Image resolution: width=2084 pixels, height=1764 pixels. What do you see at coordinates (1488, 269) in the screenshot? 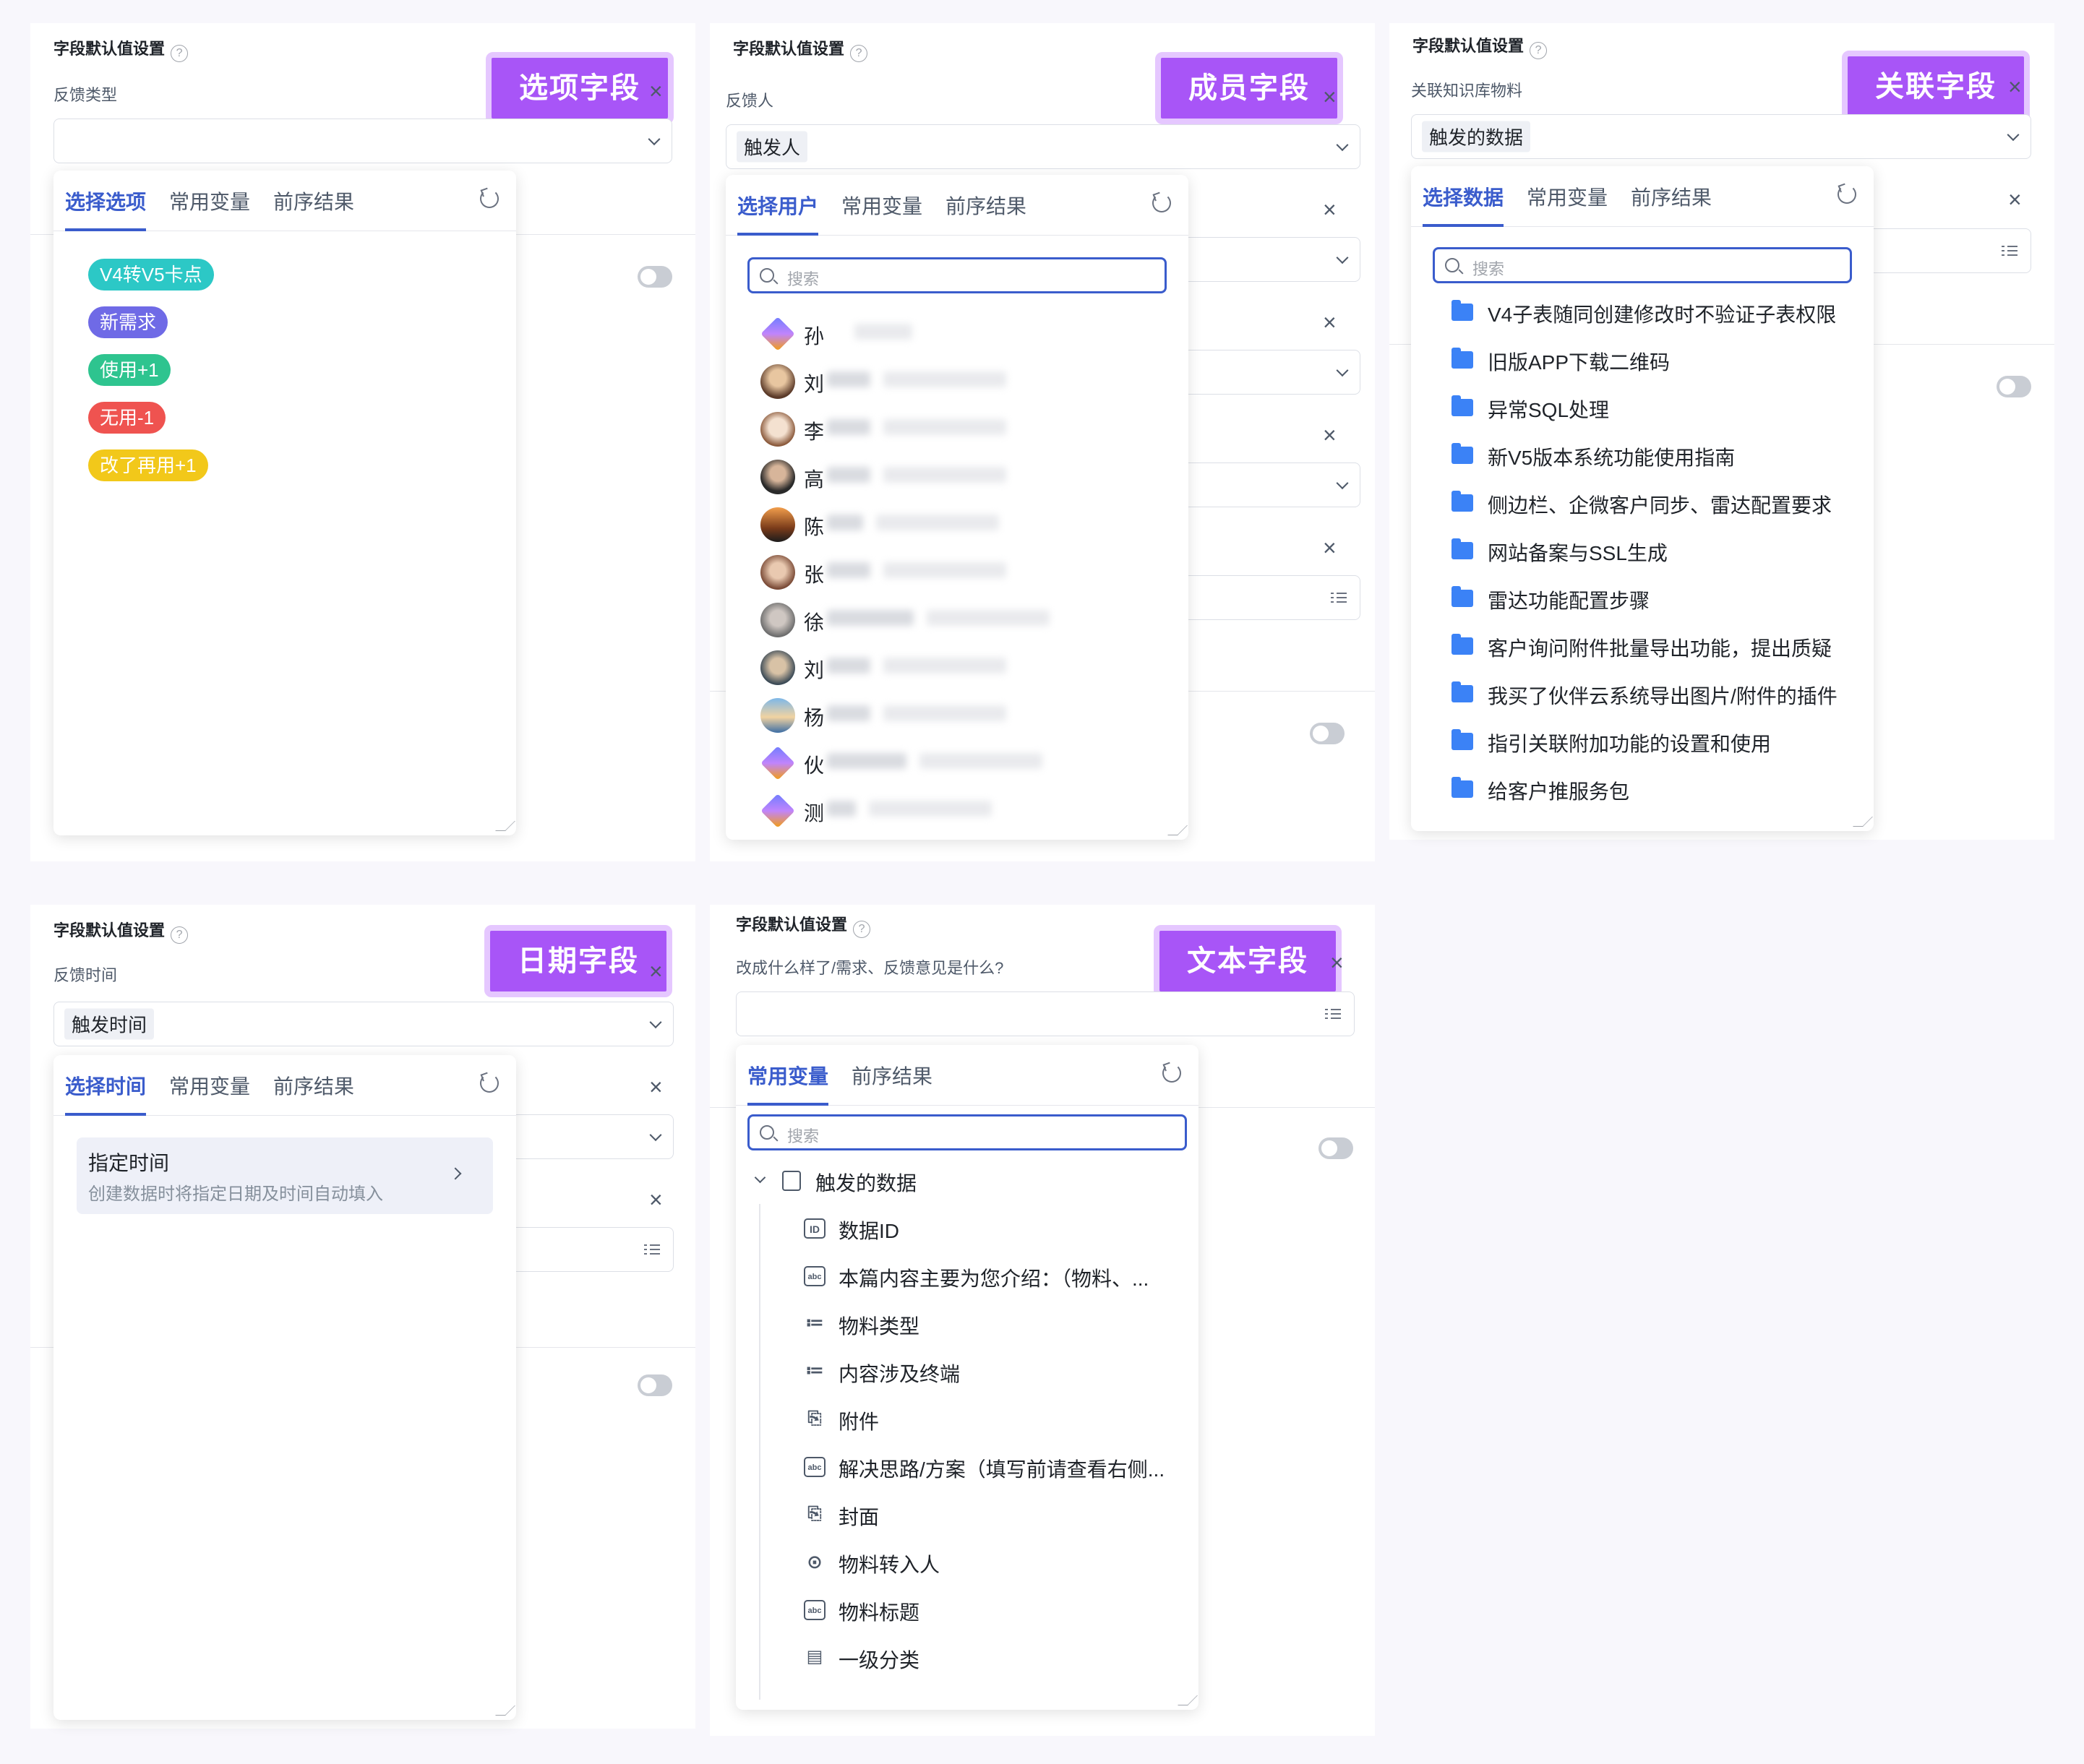
I see `search-placeholder: 搜索` at bounding box center [1488, 269].